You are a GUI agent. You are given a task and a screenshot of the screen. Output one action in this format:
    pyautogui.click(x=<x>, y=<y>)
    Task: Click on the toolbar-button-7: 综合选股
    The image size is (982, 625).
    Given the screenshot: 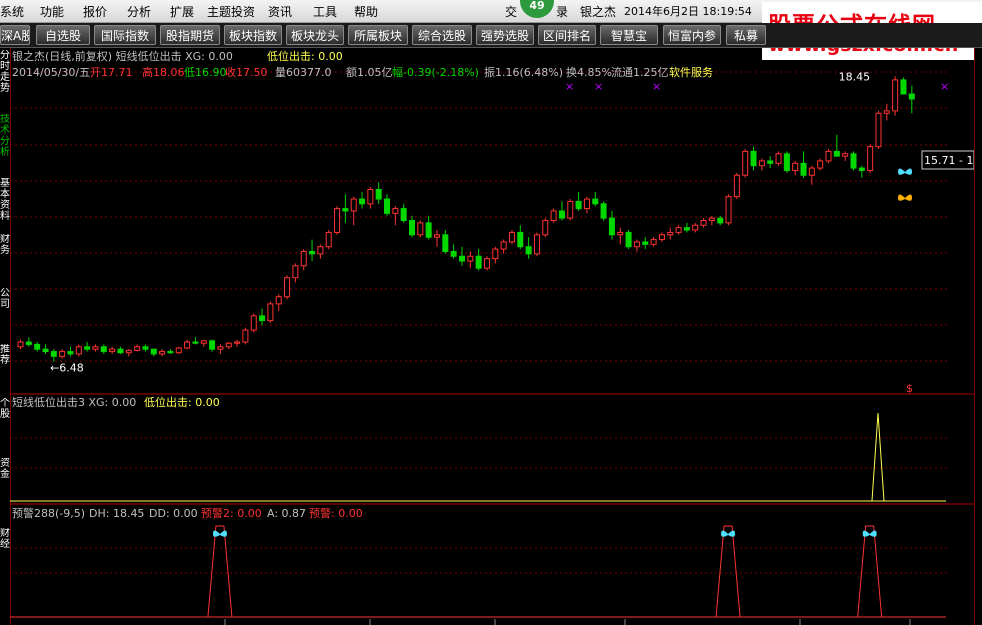 What is the action you would take?
    pyautogui.click(x=442, y=35)
    